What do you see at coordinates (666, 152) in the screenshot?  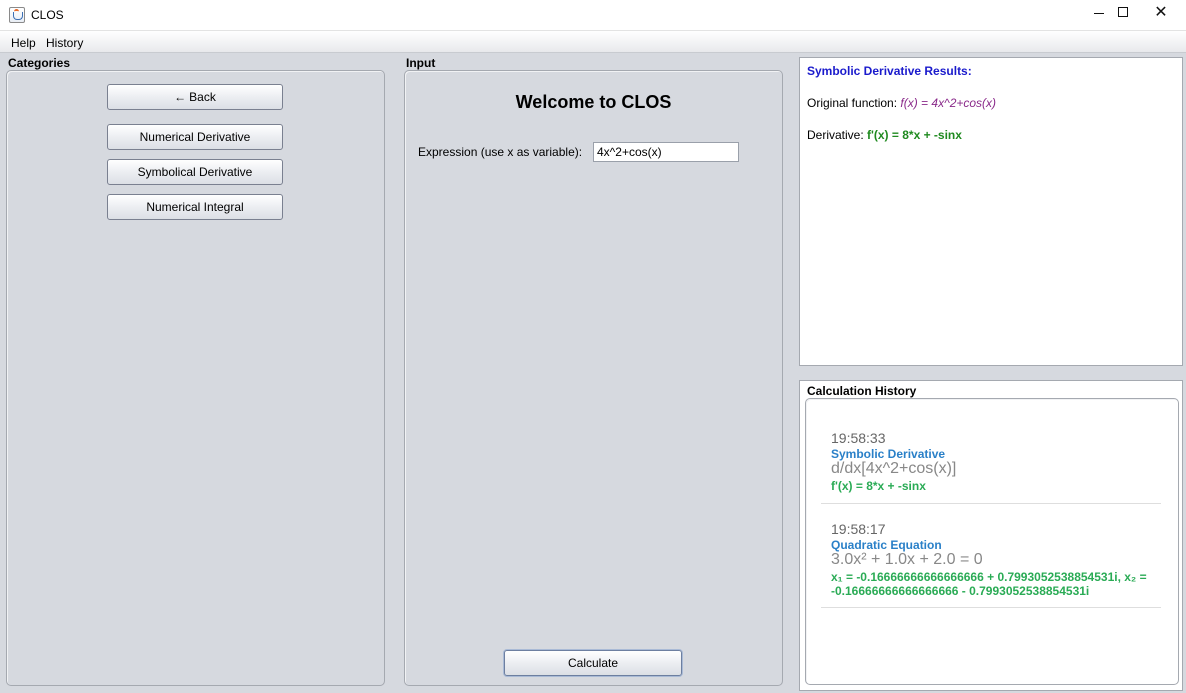 I see `expression-input` at bounding box center [666, 152].